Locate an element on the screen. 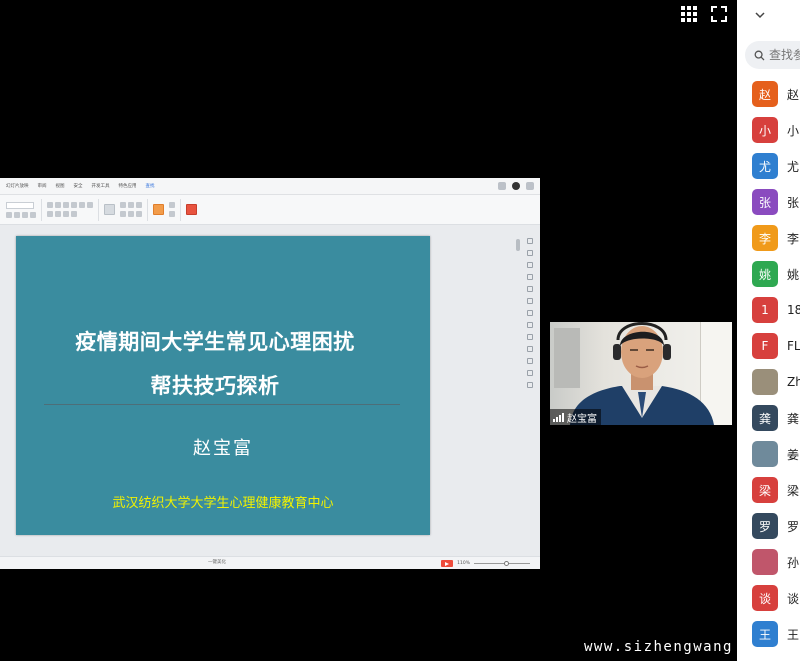 This screenshot has height=661, width=800. avatar: 尤 is located at coordinates (765, 166).